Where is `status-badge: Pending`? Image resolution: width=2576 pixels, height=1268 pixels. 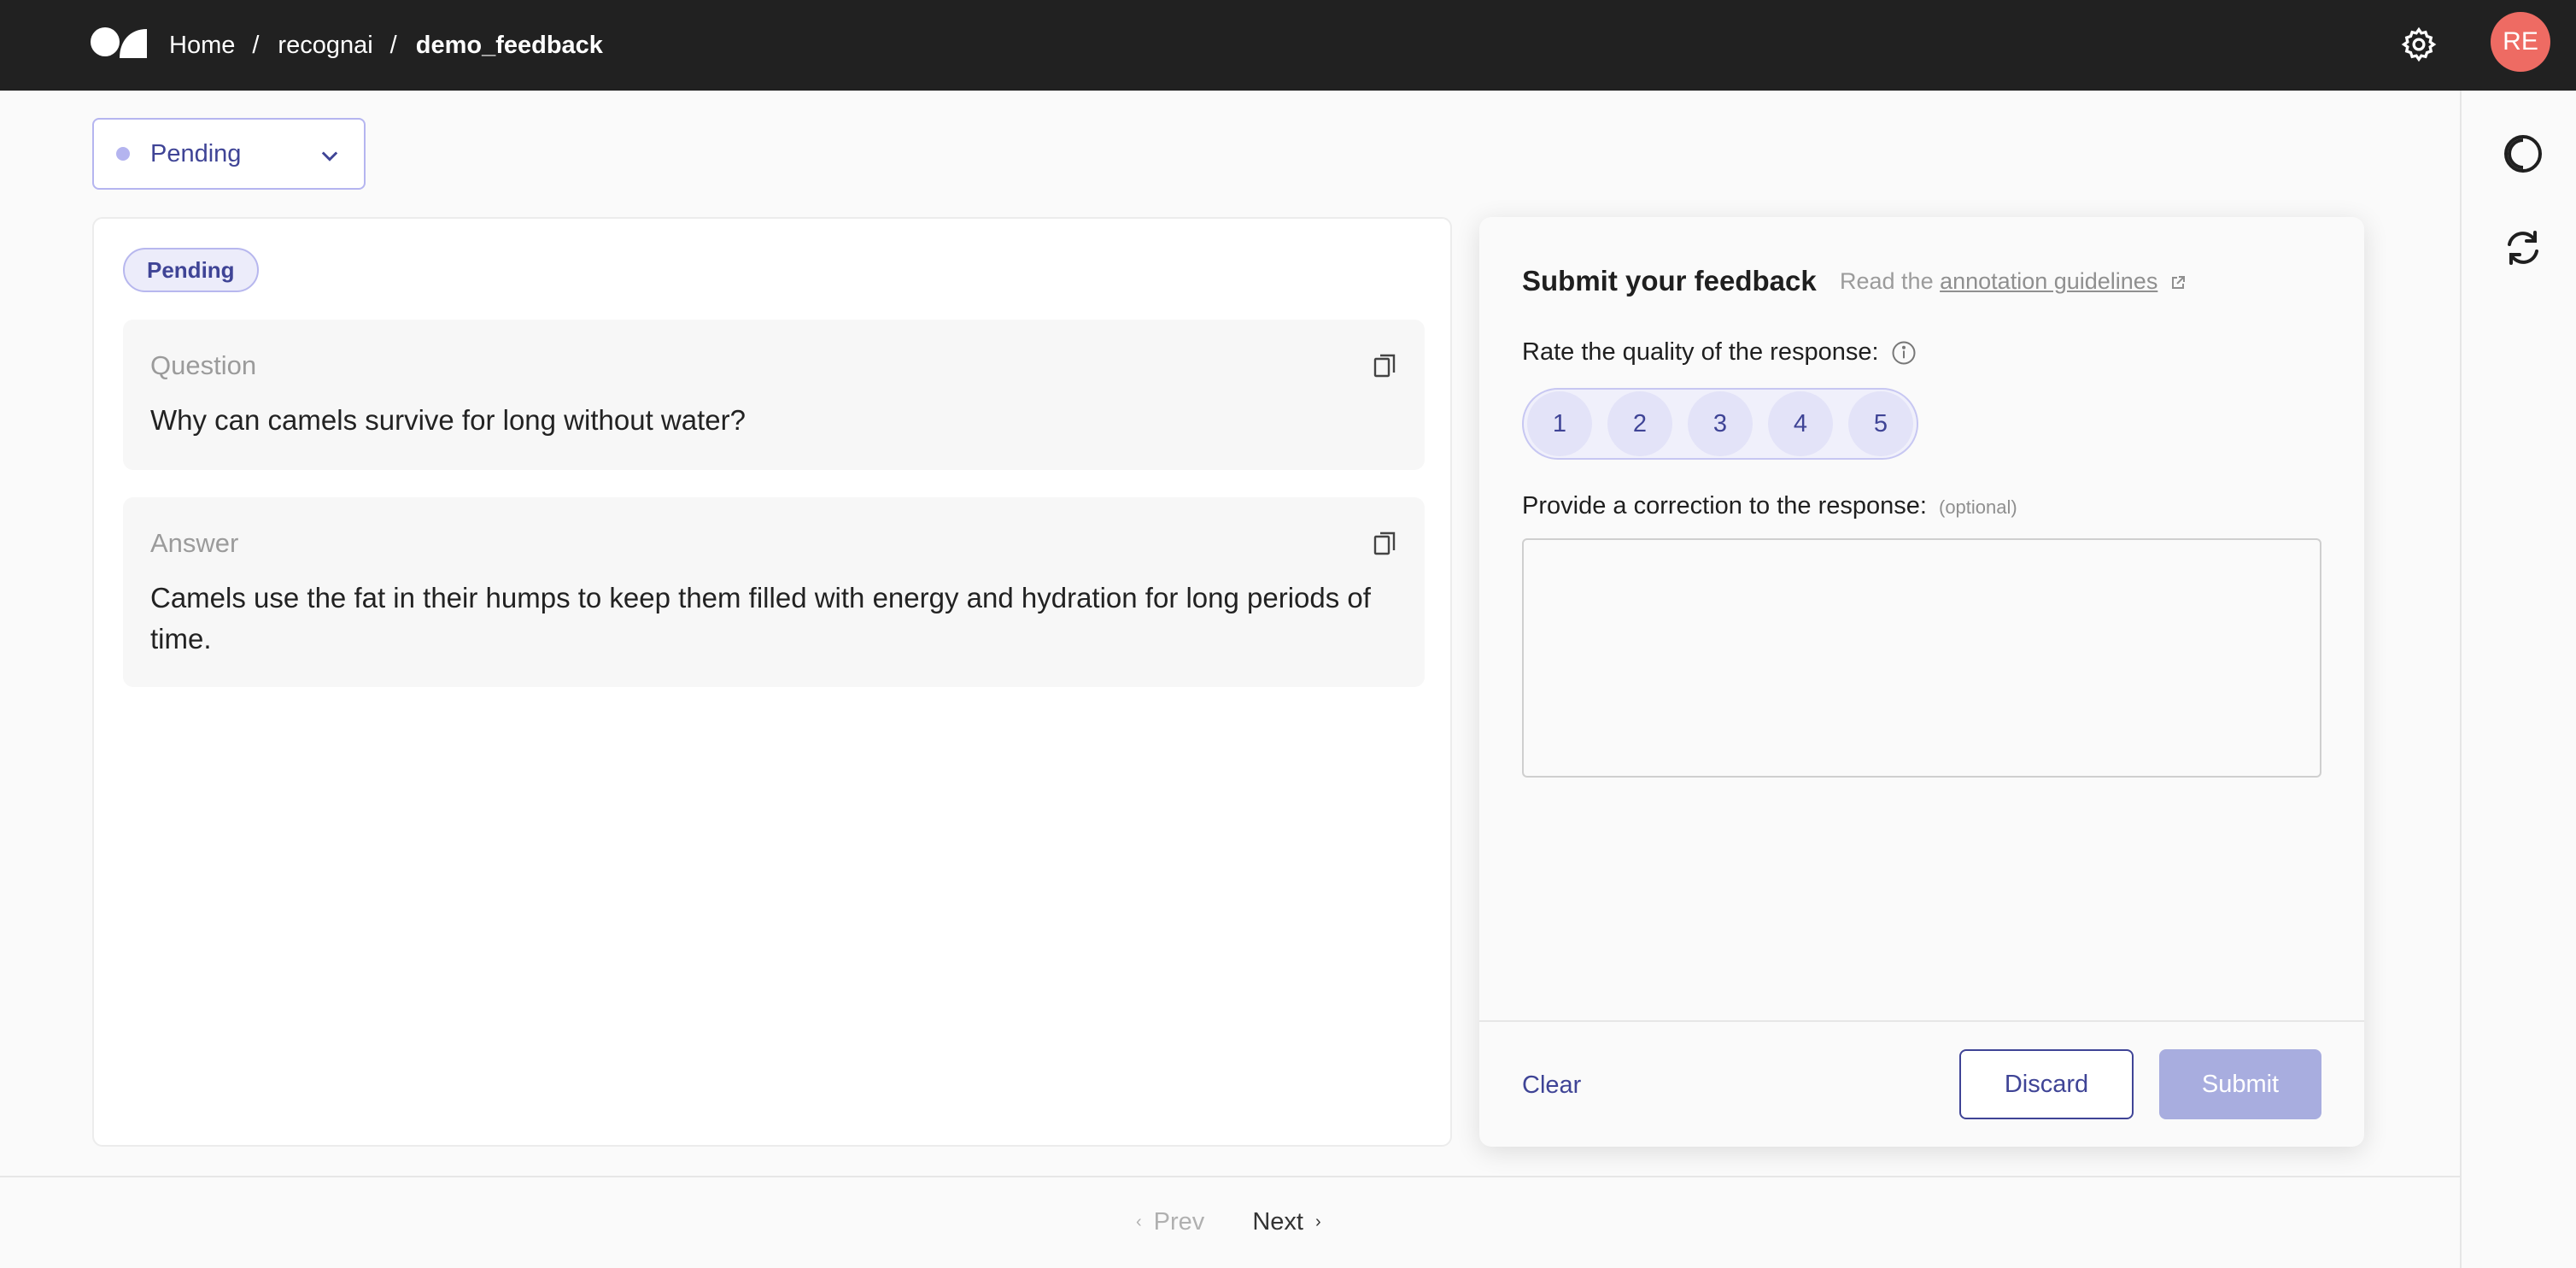 status-badge: Pending is located at coordinates (191, 270).